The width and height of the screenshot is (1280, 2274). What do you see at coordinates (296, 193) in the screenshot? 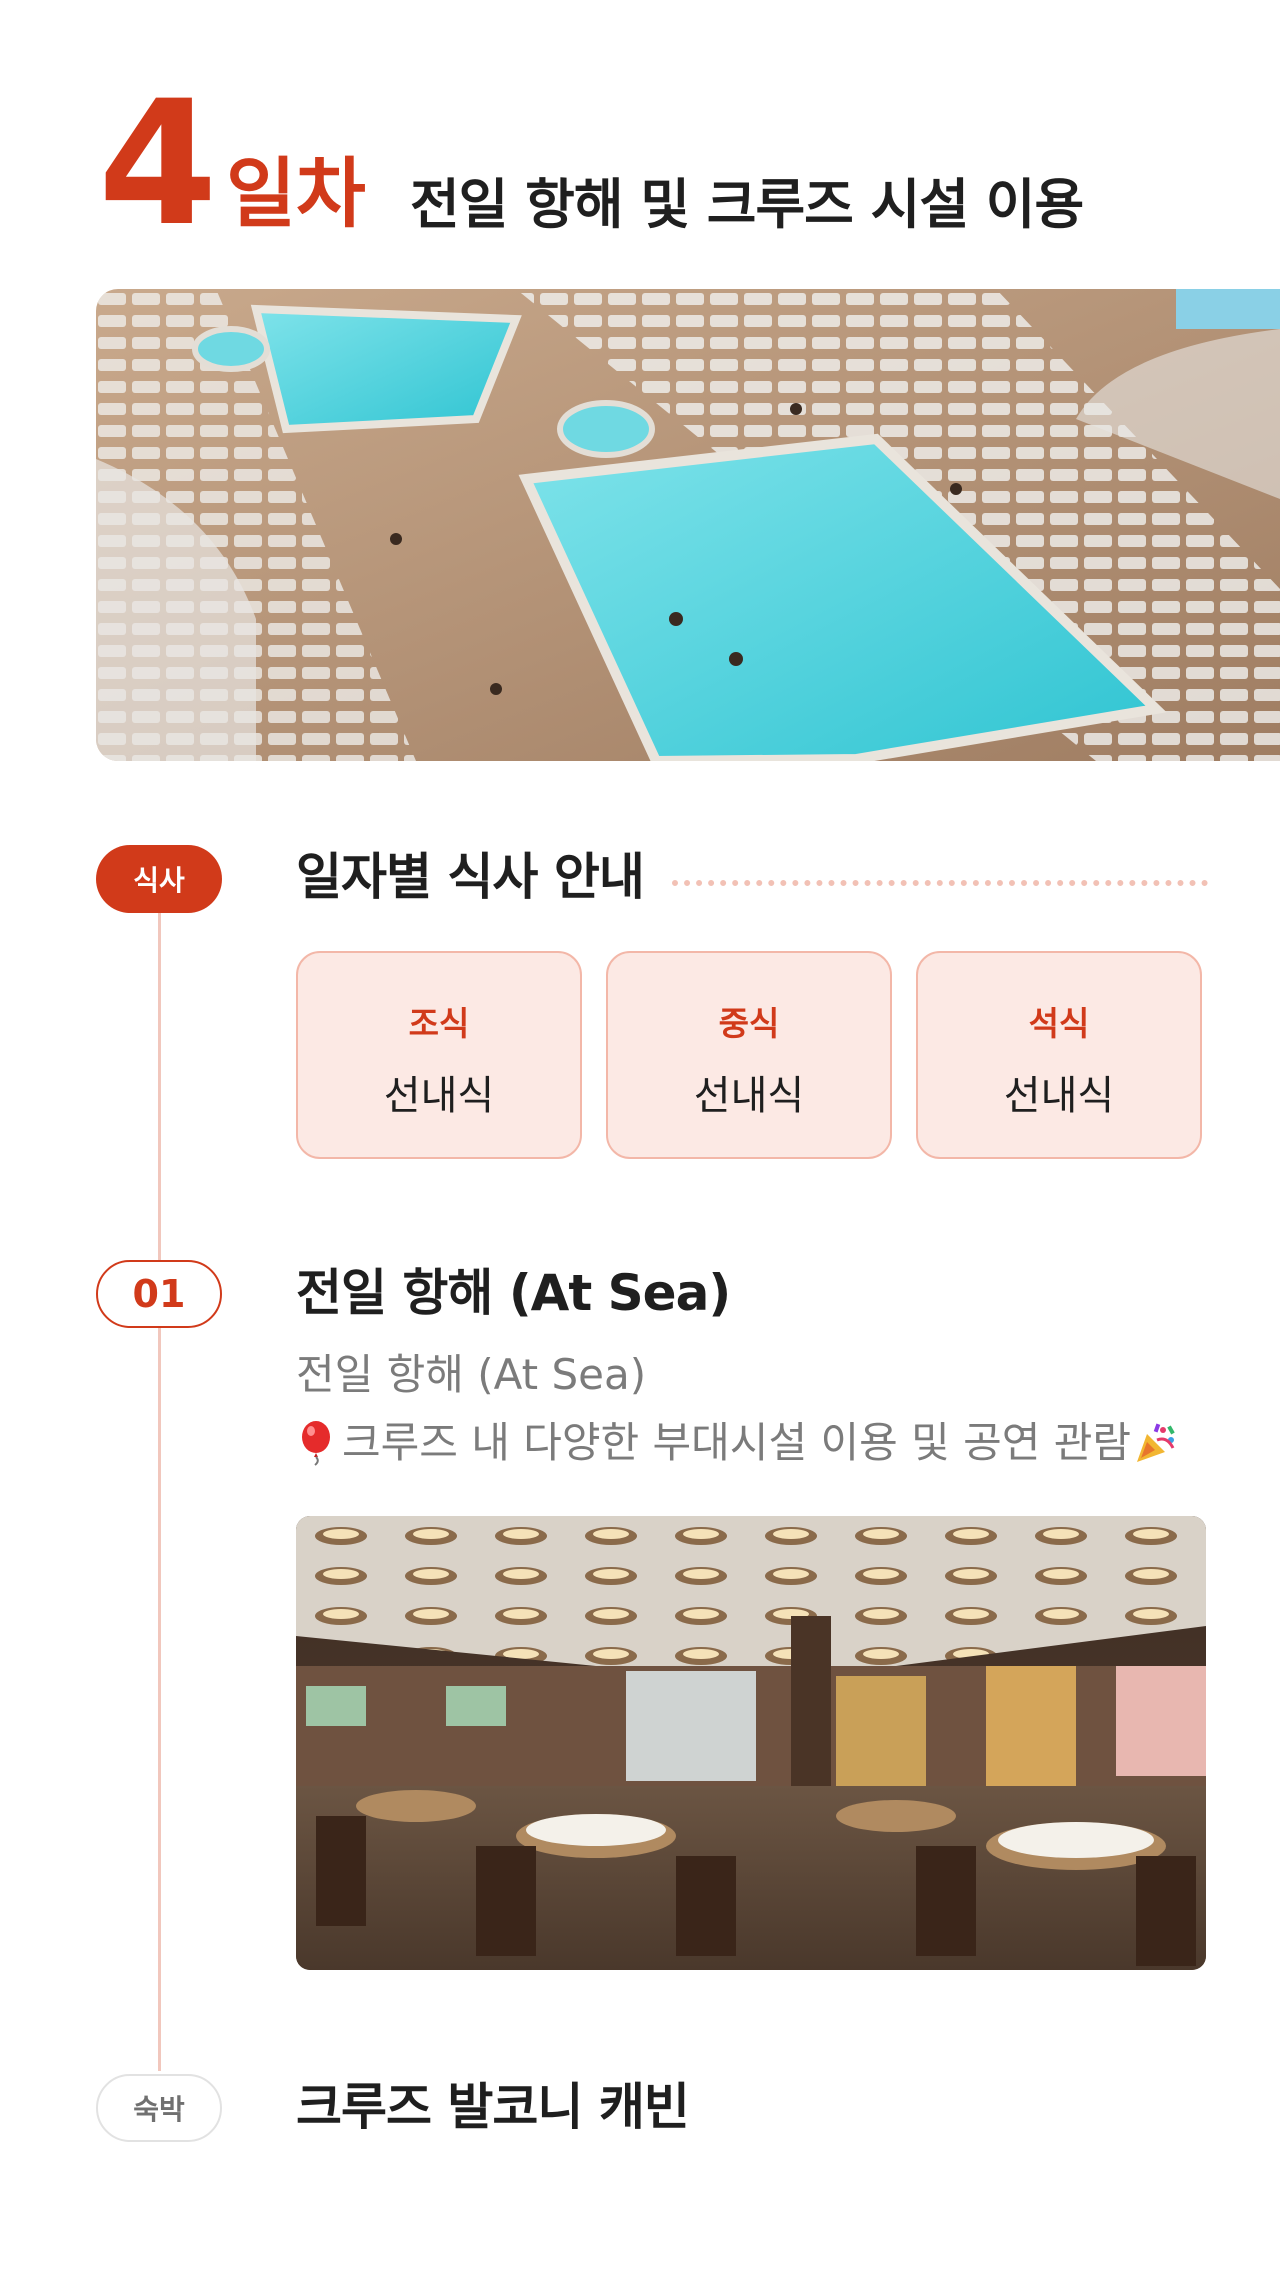
I see `day-unit-label: 일차` at bounding box center [296, 193].